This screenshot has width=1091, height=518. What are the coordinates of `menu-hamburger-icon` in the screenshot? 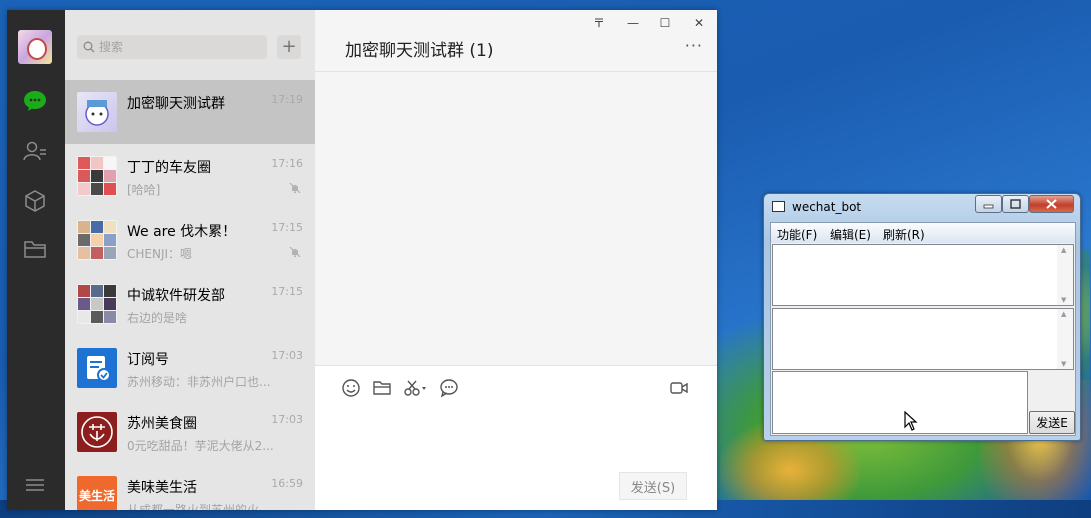 It's located at (35, 485).